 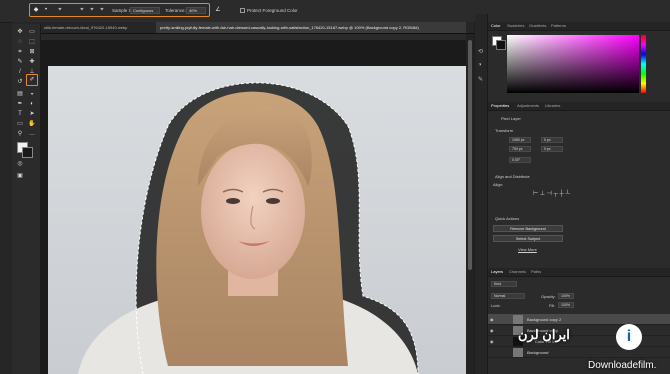 I want to click on protect-fg-checkbox, so click(x=242, y=10).